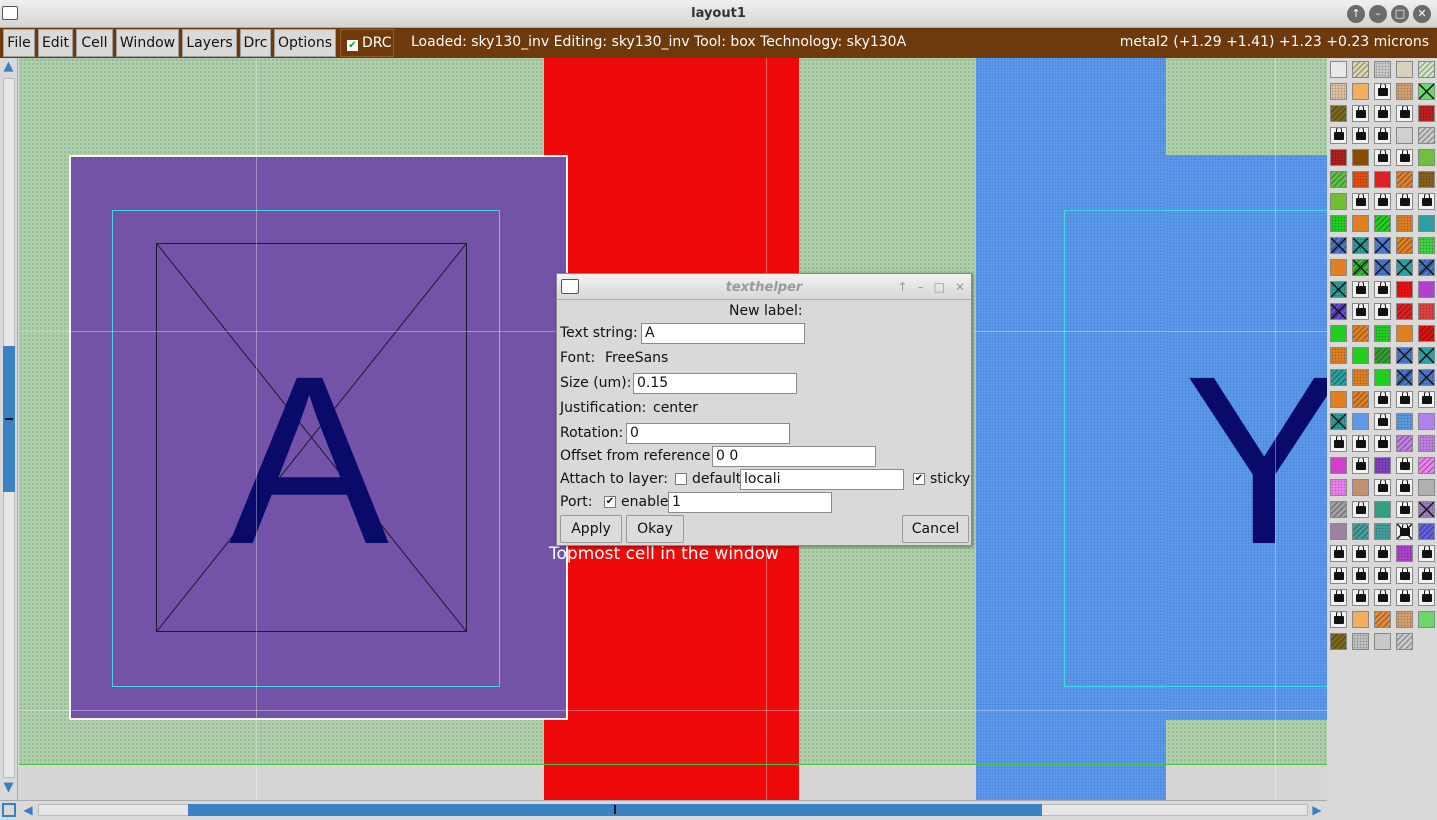  Describe the element at coordinates (8, 67) in the screenshot. I see `scroll-up-arrow-icon: ▲` at that location.